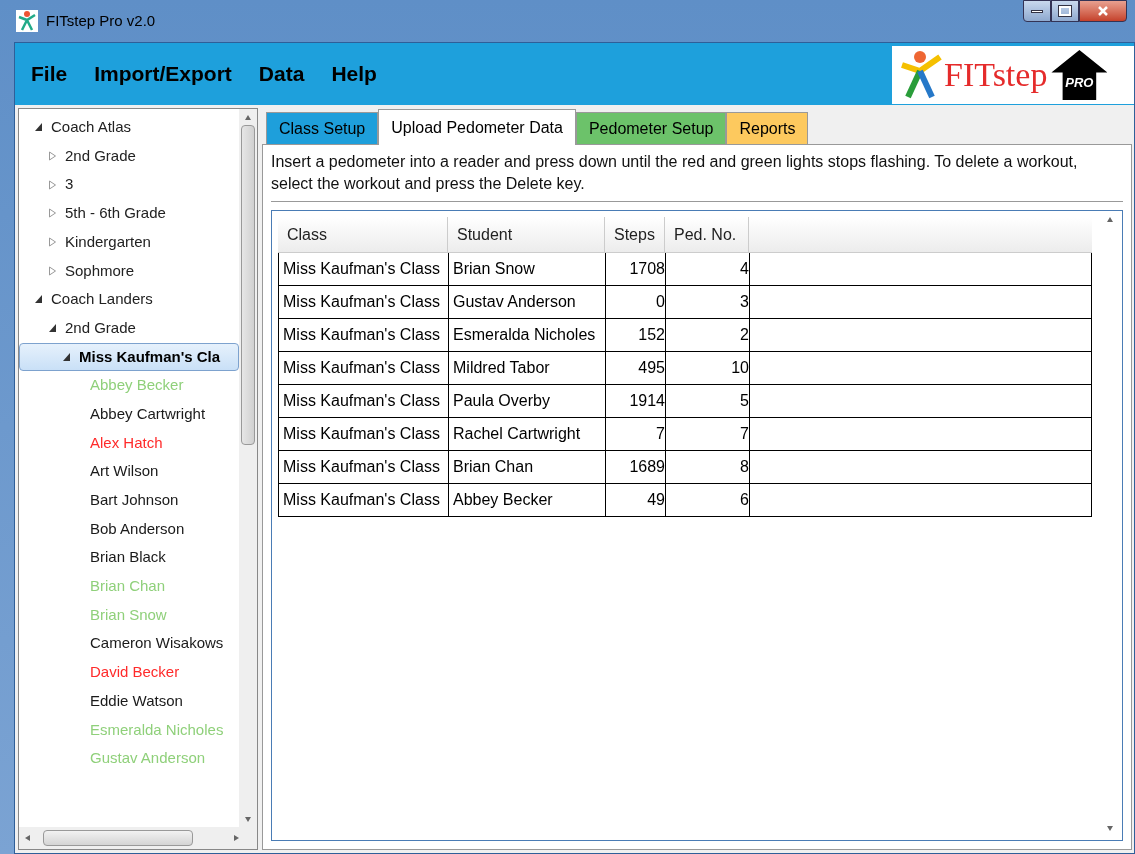 This screenshot has height=854, width=1135. I want to click on table-cell: Esmeralda Nicholes, so click(527, 335).